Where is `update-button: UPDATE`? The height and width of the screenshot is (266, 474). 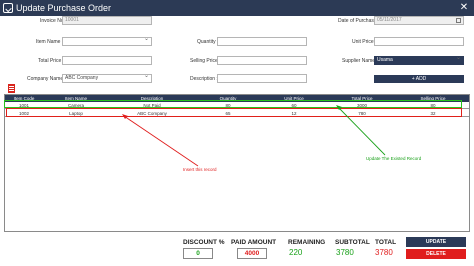 update-button: UPDATE is located at coordinates (436, 242).